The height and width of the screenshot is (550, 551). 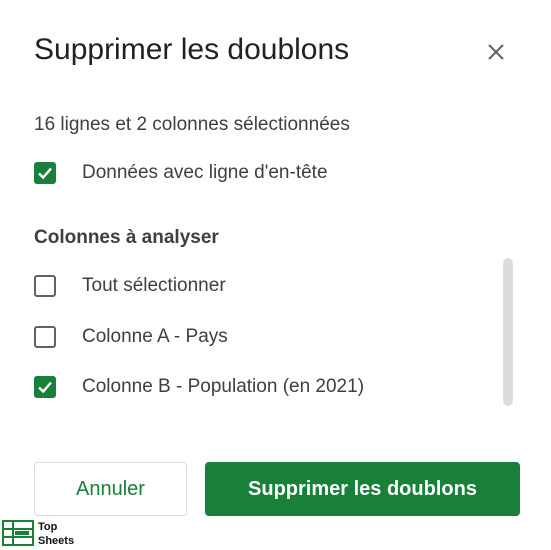 I want to click on column-option-a: Colonne A - Pays, so click(x=131, y=337).